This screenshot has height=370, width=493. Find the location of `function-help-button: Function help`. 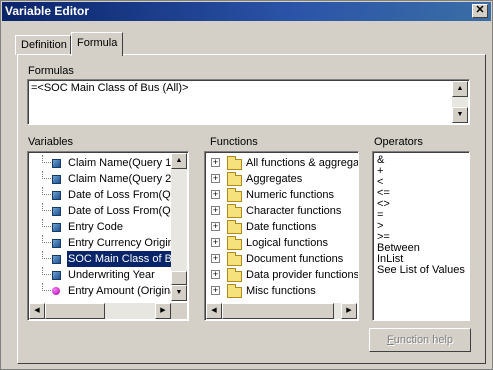

function-help-button: Function help is located at coordinates (420, 340).